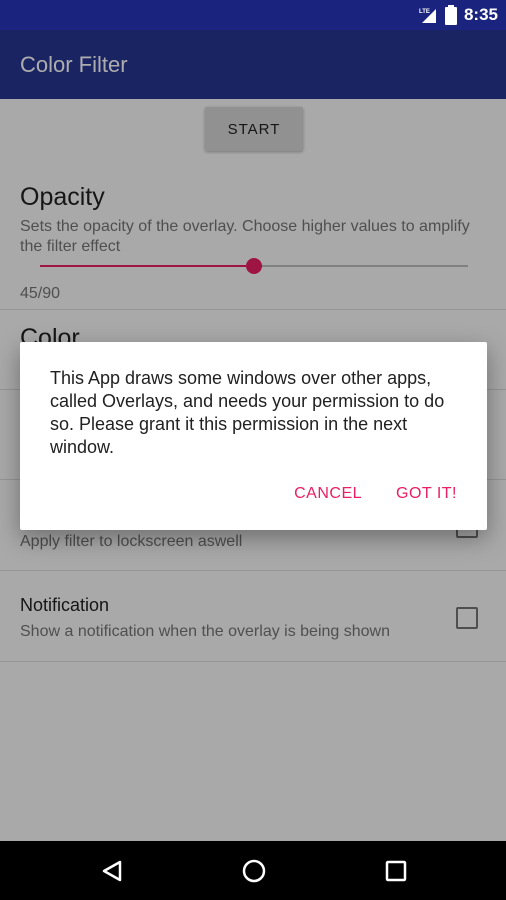 Image resolution: width=506 pixels, height=900 pixels. I want to click on status-bar: LTE 8:35, so click(253, 15).